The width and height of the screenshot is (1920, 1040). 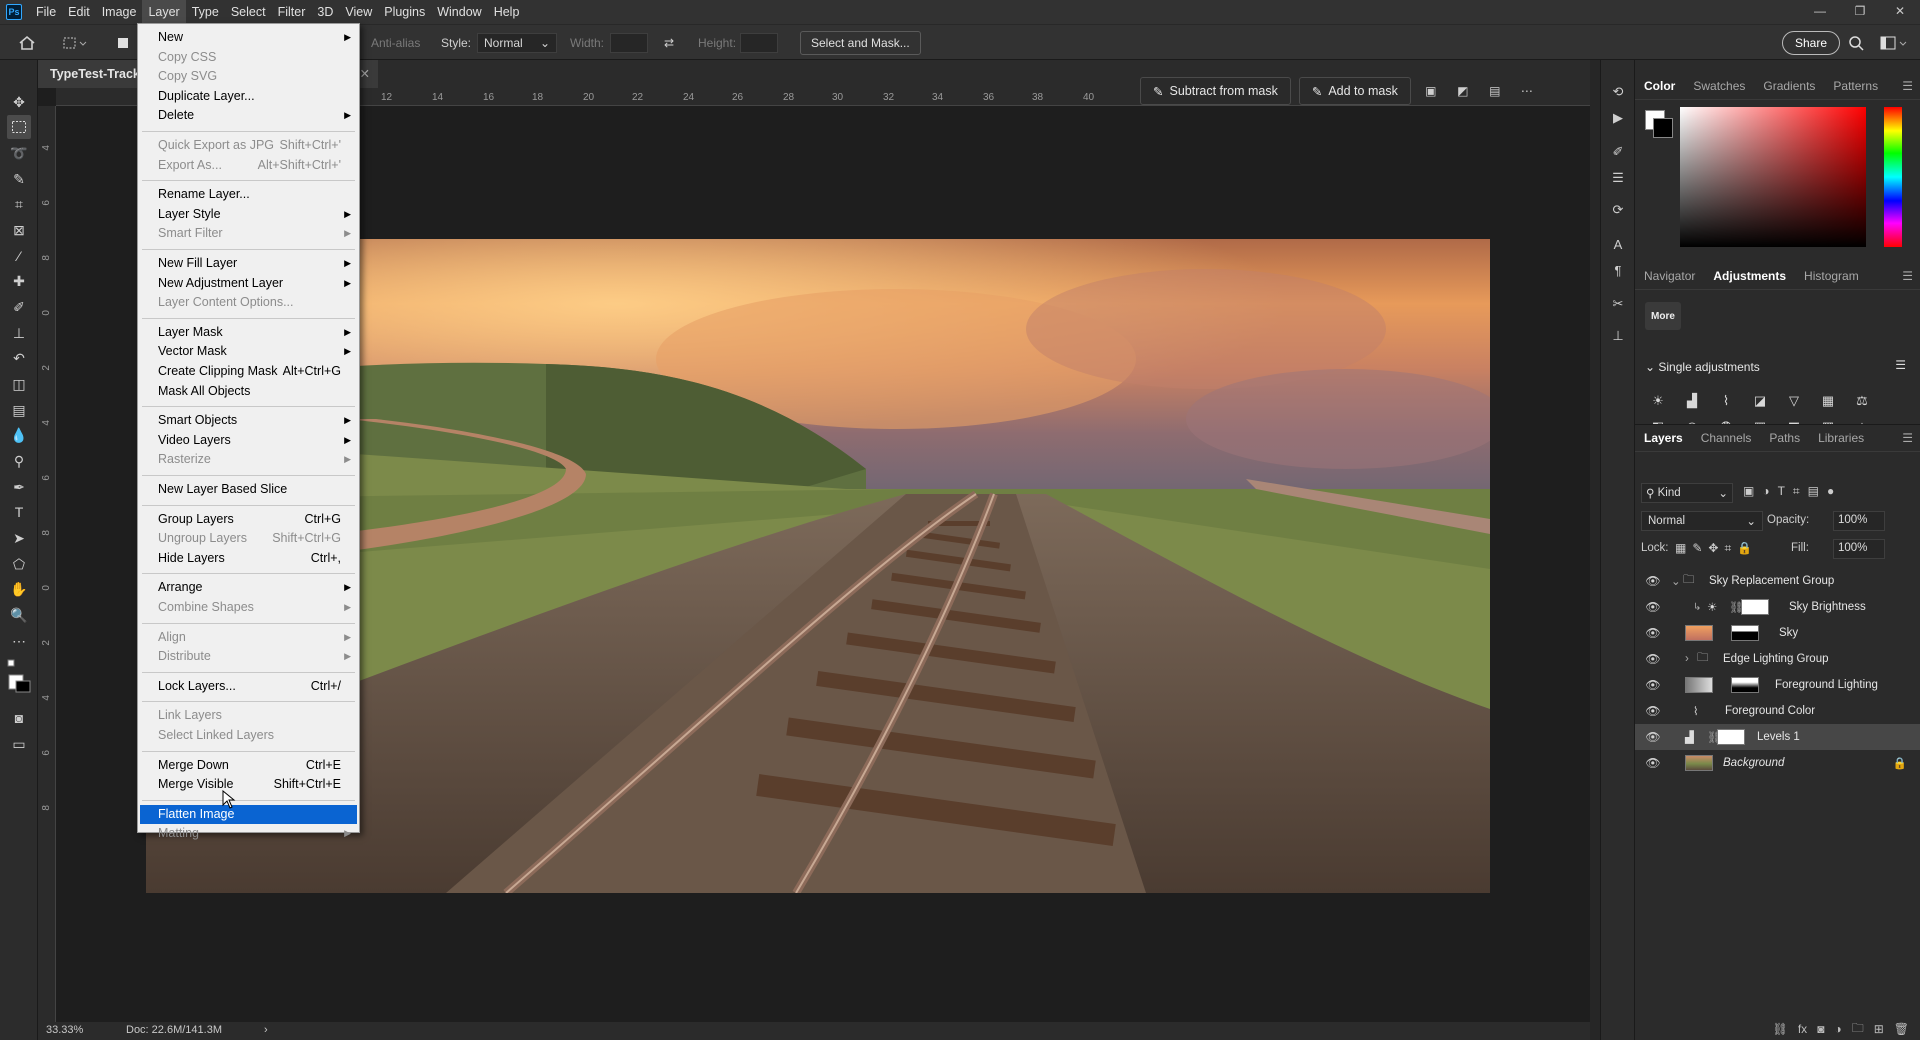 What do you see at coordinates (404, 12) in the screenshot?
I see `menu-plugins: Plugins` at bounding box center [404, 12].